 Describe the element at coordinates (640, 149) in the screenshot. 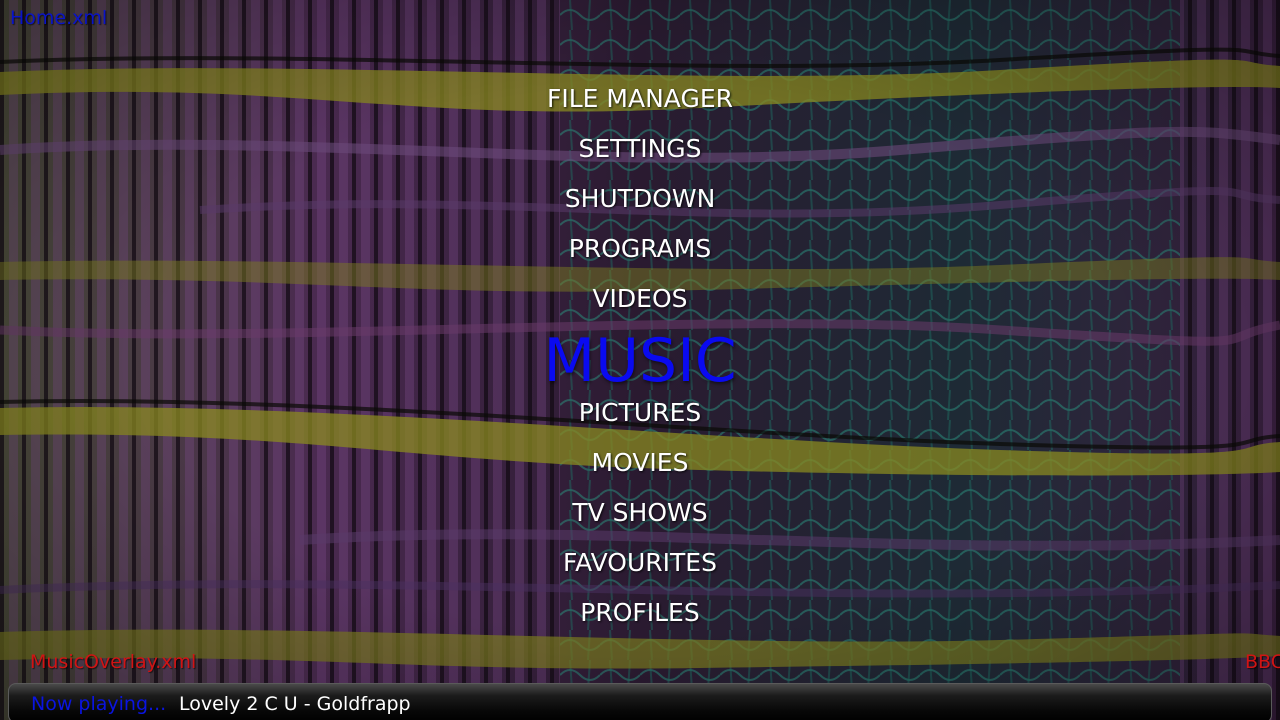

I see `menu-item-settings: SETTINGS` at that location.